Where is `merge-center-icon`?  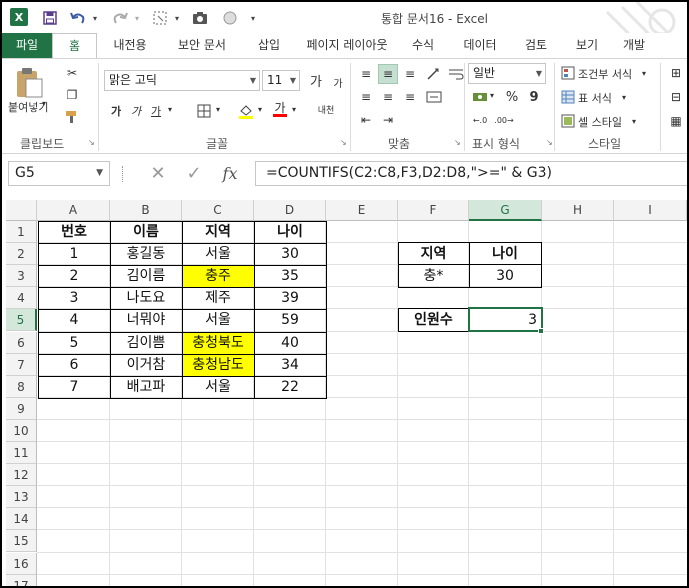 merge-center-icon is located at coordinates (434, 97).